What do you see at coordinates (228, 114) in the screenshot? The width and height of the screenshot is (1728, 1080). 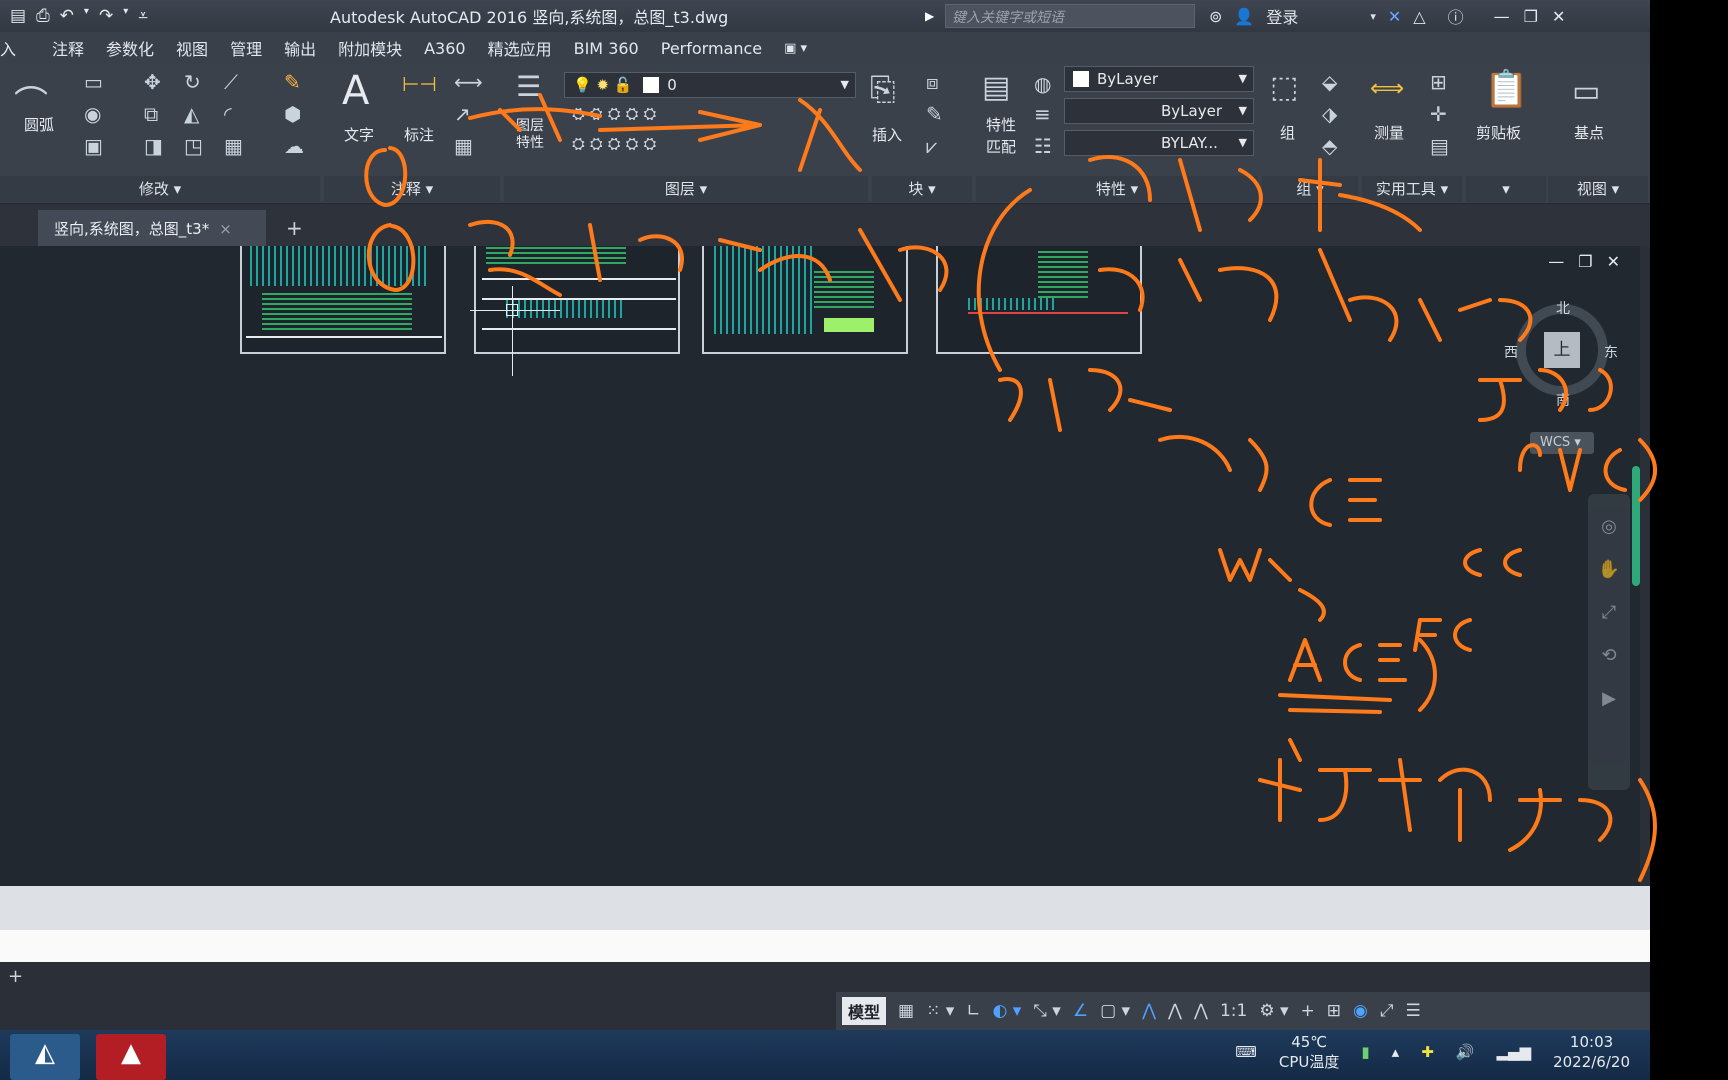 I see `fillet-icon: ◜` at bounding box center [228, 114].